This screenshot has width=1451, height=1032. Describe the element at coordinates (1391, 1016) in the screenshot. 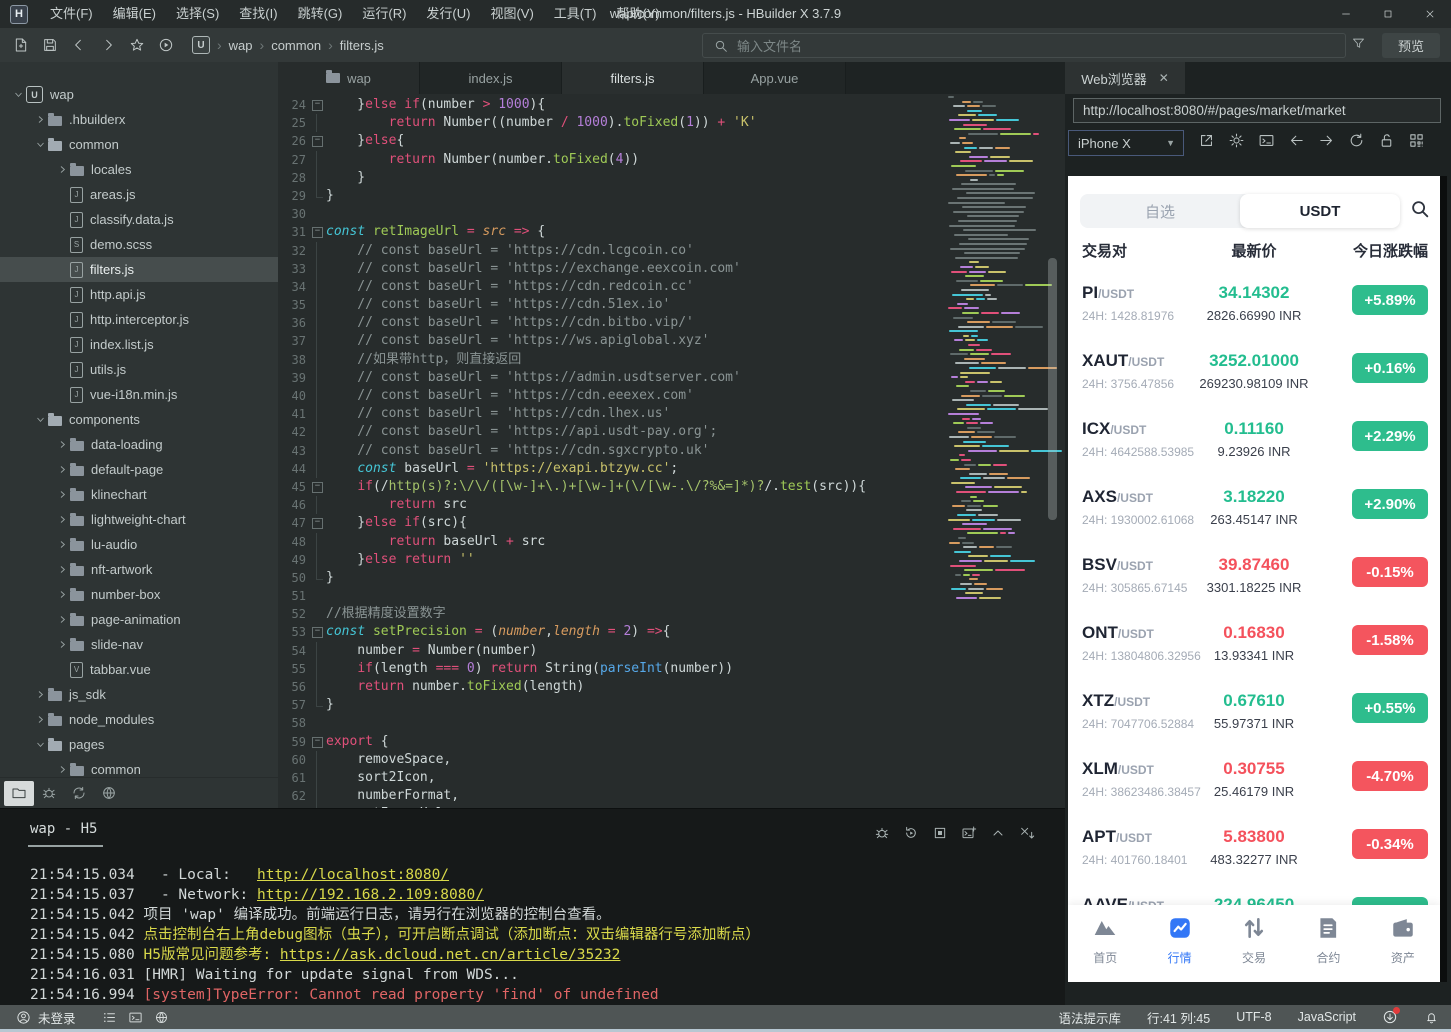

I see `update-download-icon` at that location.